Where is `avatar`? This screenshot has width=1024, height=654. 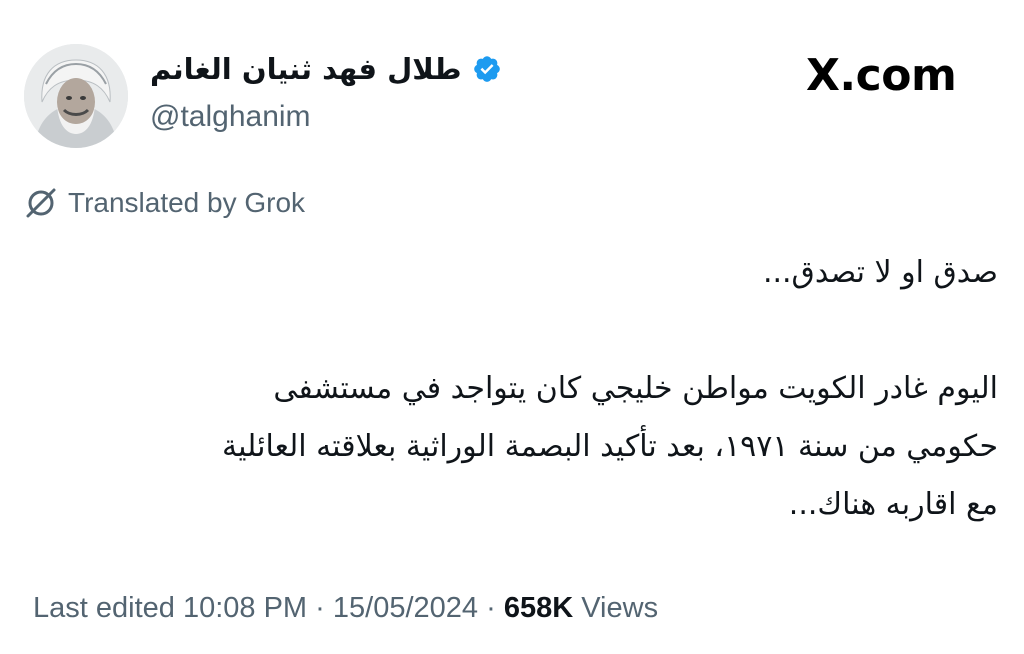
avatar is located at coordinates (76, 96).